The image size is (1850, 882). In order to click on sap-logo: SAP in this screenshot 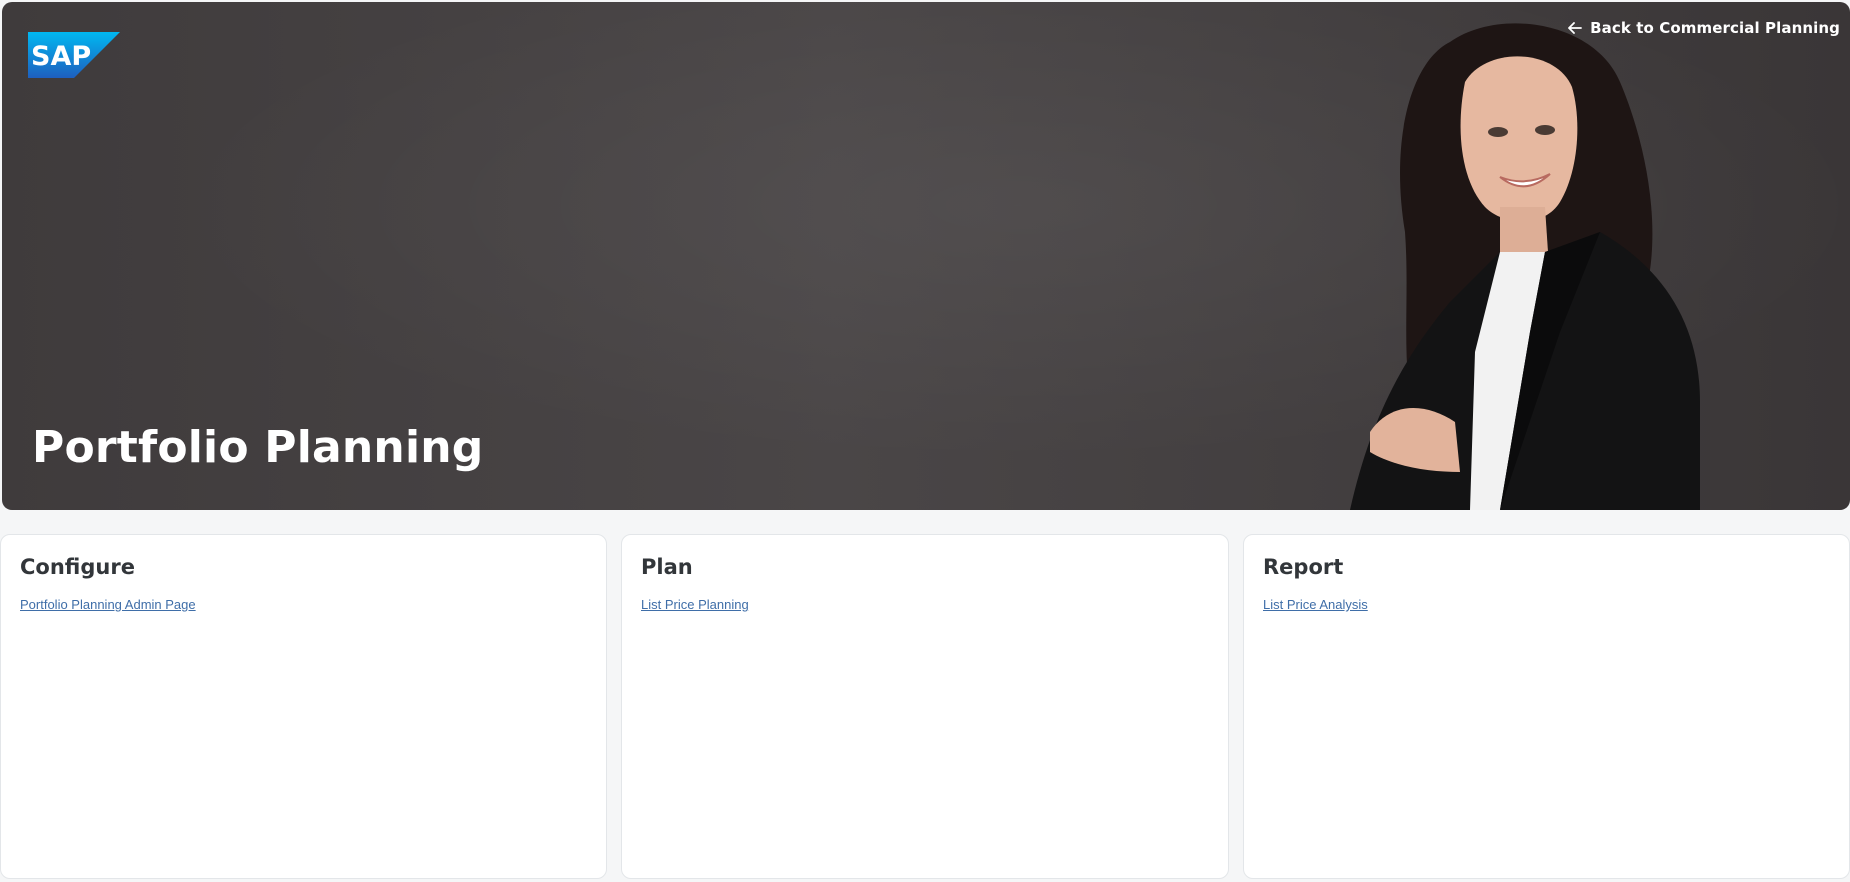, I will do `click(74, 55)`.